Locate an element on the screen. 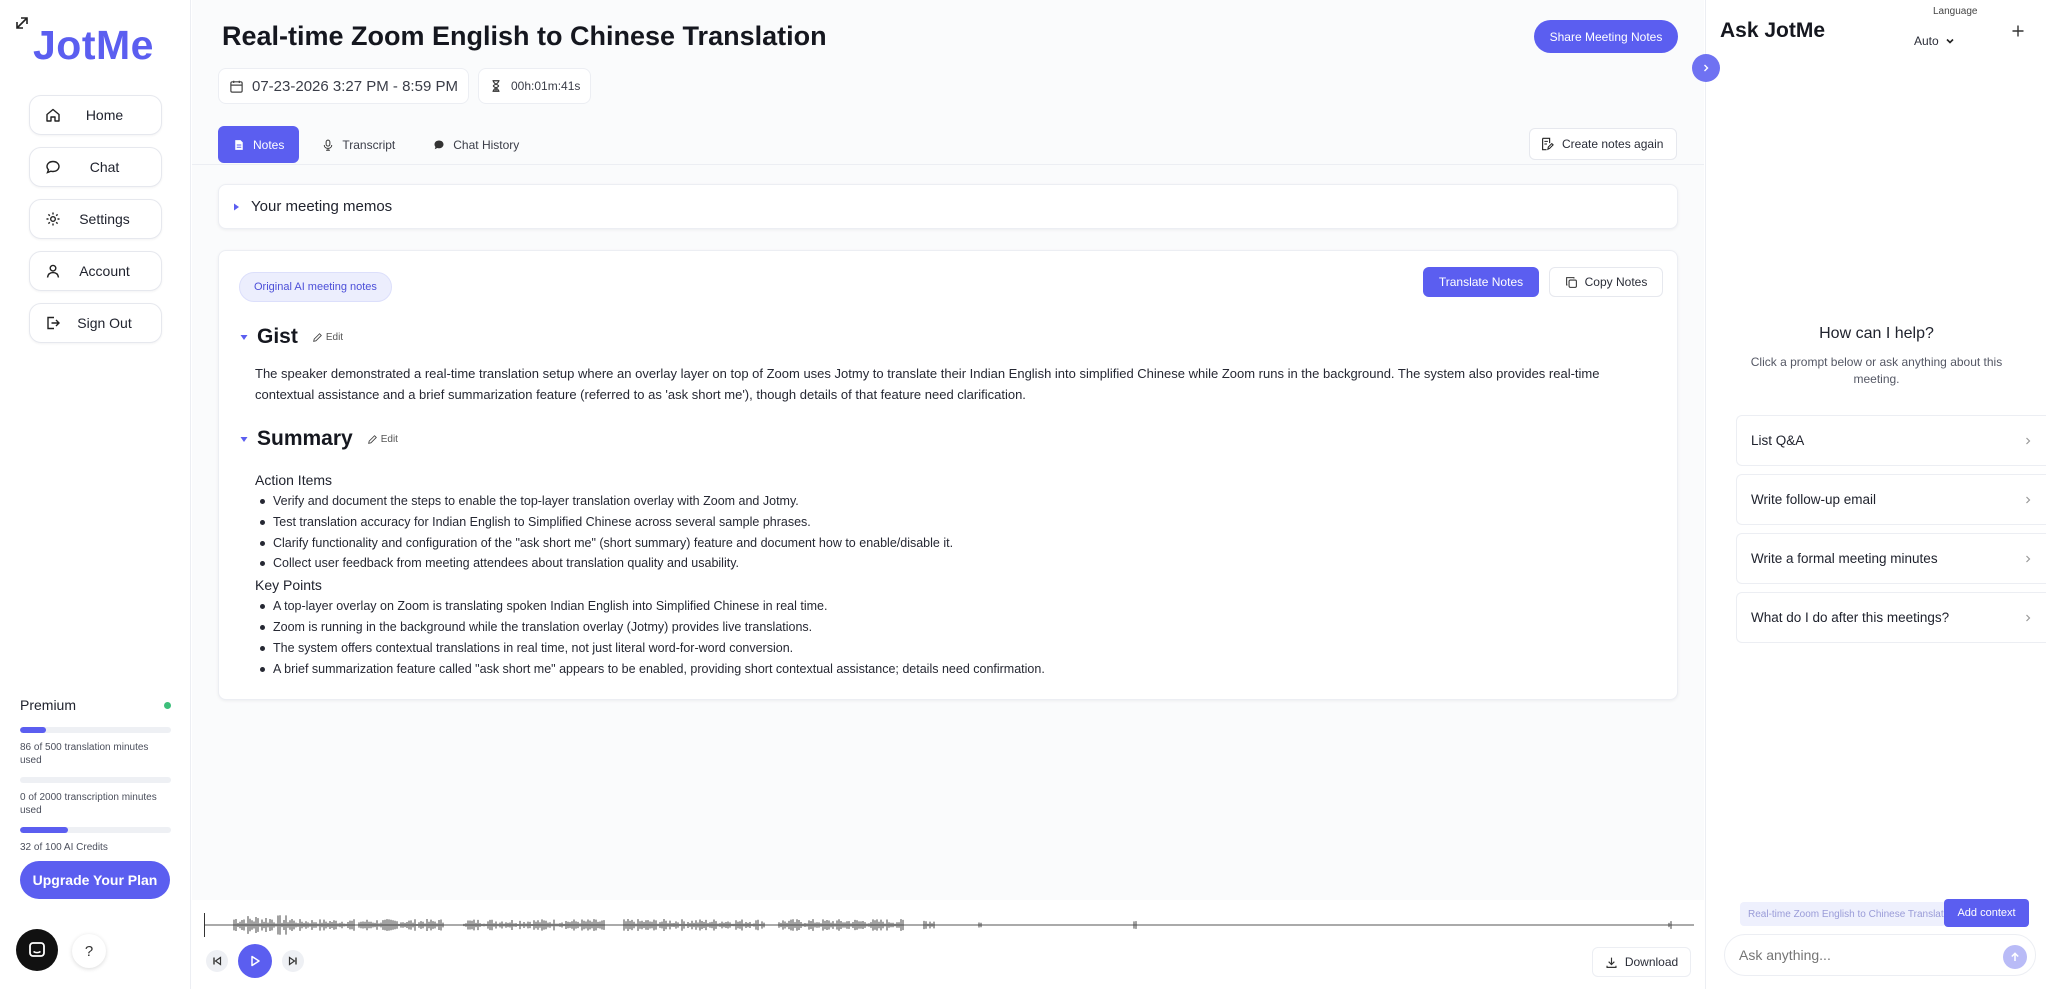  skip-back-button is located at coordinates (217, 961).